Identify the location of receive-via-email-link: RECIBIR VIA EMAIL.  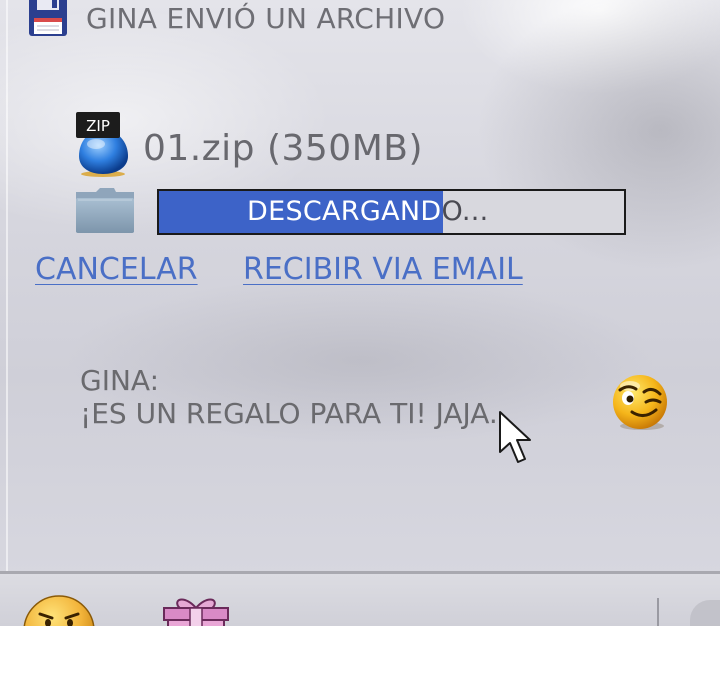
(383, 269).